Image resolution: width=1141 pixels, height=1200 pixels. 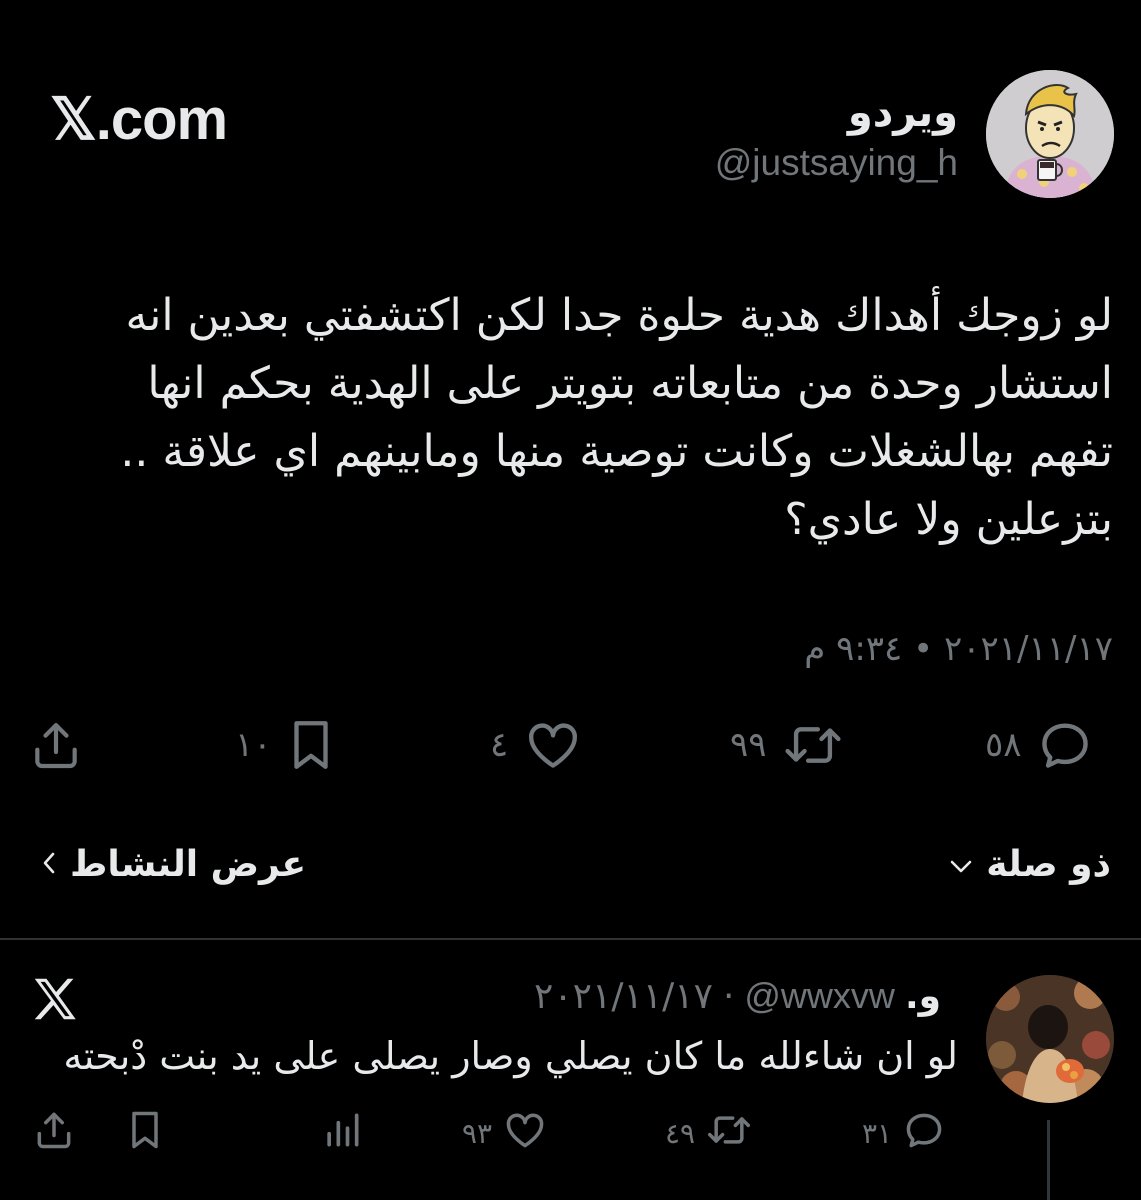 I want to click on divider, so click(x=570, y=939).